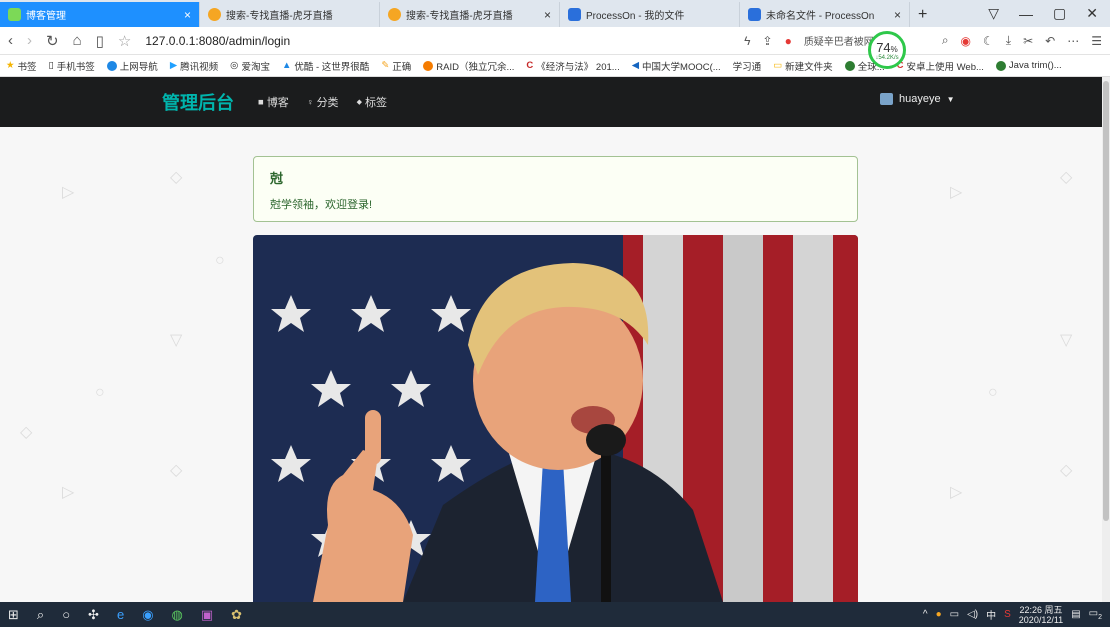 This screenshot has height=627, width=1110. What do you see at coordinates (768, 41) in the screenshot?
I see `share-icon: ⇪` at bounding box center [768, 41].